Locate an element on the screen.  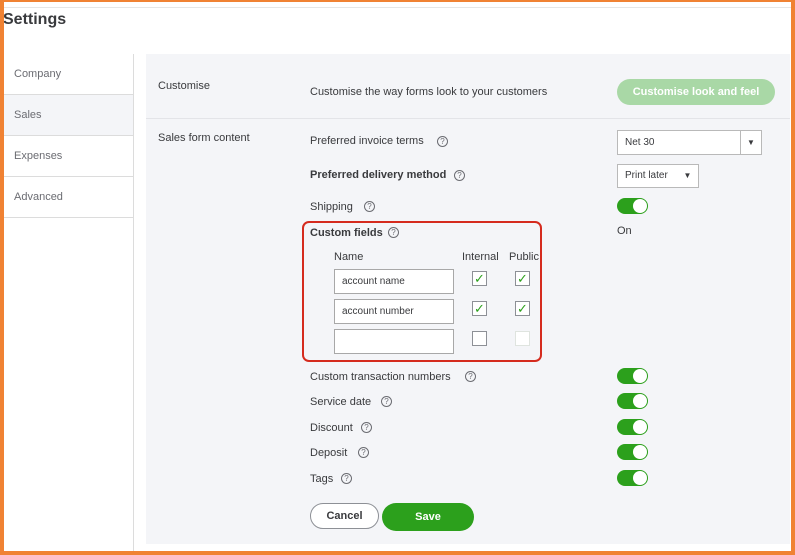
shipping-help-icon: ? is located at coordinates (369, 206).